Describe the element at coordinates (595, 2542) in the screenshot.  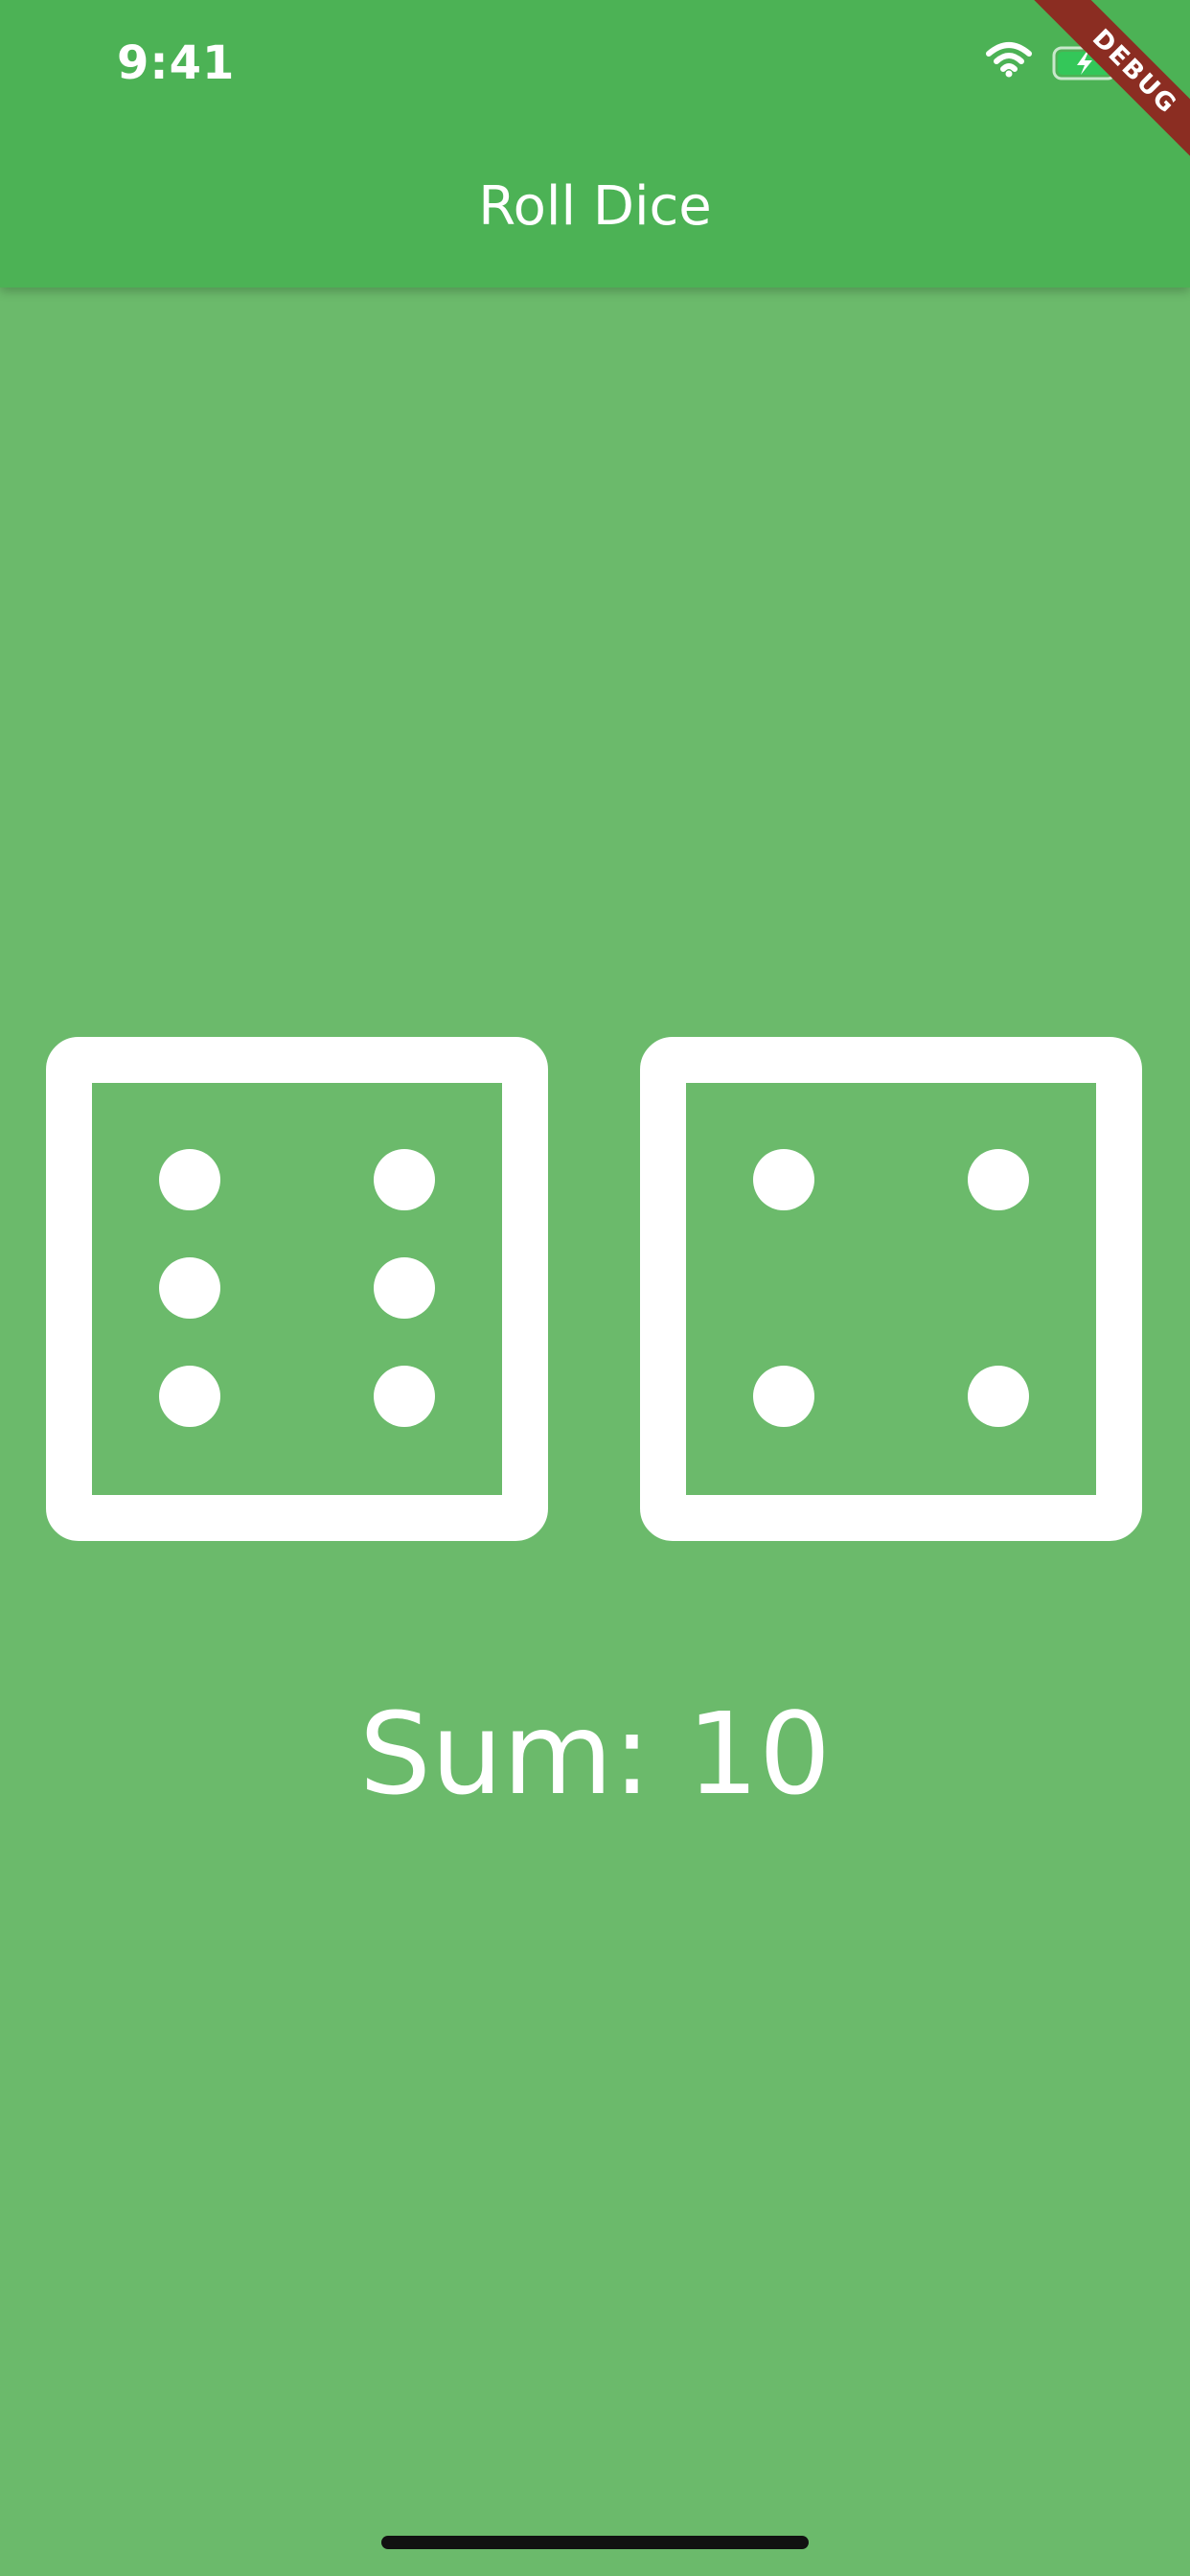
I see `home-indicator` at that location.